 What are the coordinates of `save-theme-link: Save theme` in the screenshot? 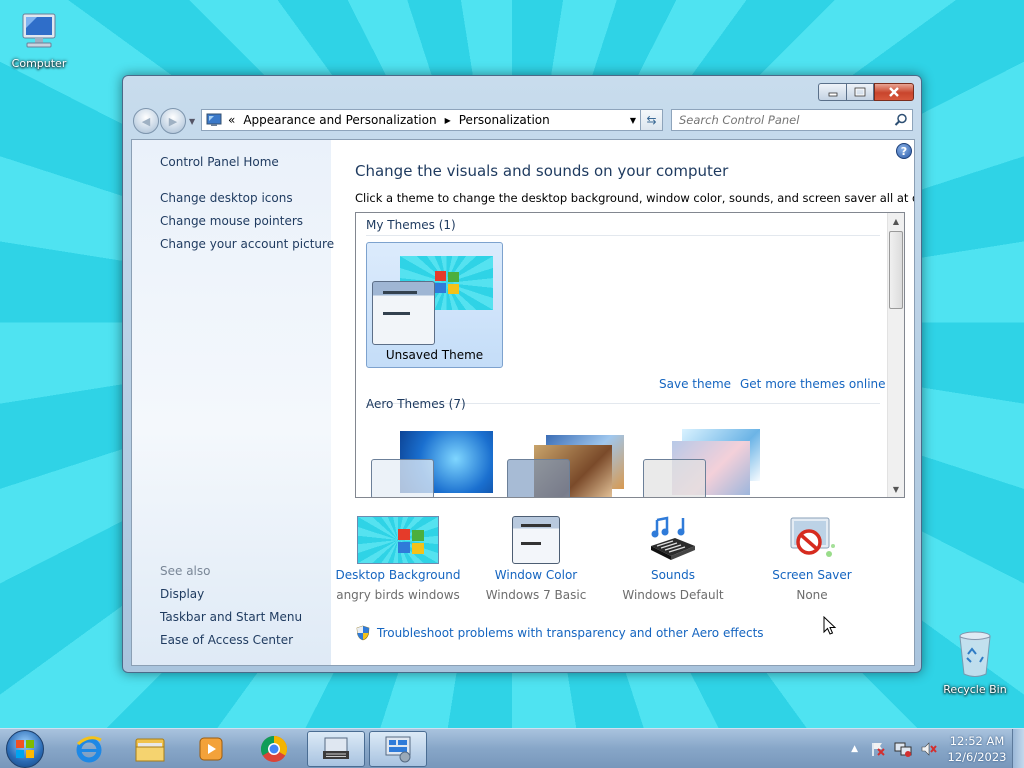 It's located at (695, 384).